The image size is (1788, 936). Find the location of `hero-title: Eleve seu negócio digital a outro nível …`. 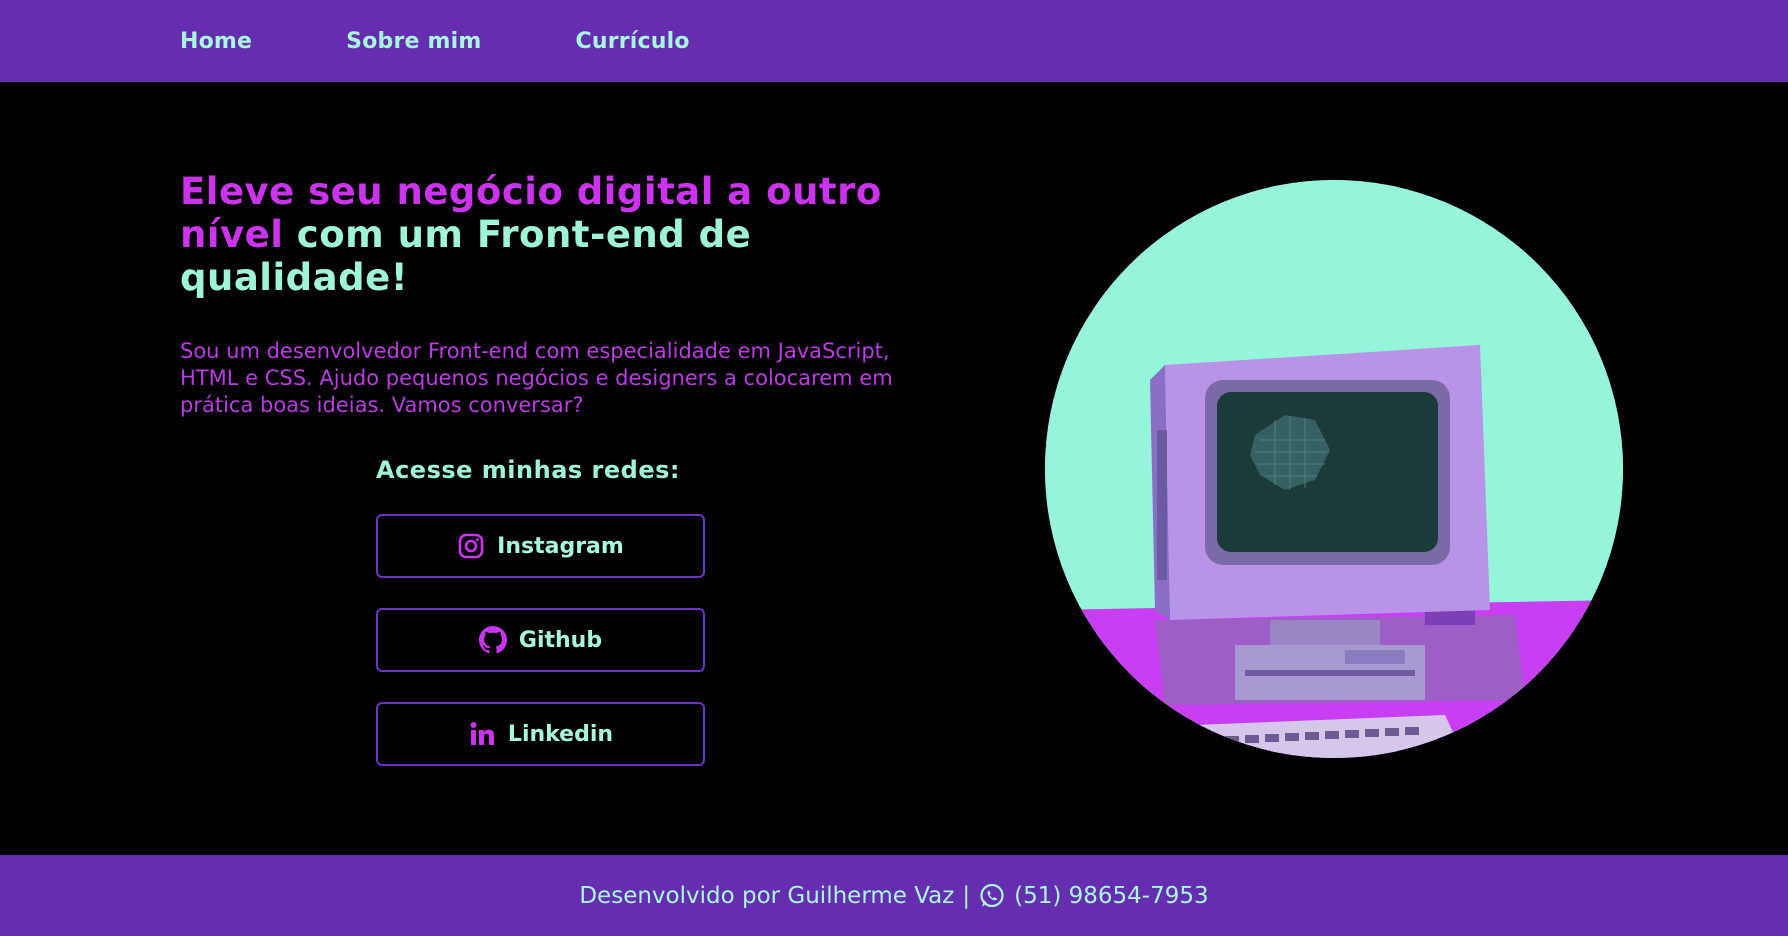

hero-title: Eleve seu negócio digital a outro nível … is located at coordinates (550, 234).